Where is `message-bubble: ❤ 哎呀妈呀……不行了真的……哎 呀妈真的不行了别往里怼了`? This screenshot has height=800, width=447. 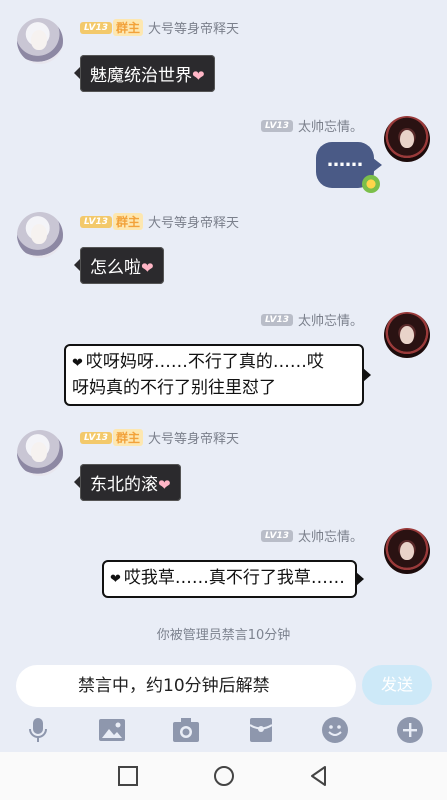
message-bubble: ❤ 哎呀妈呀……不行了真的……哎 呀妈真的不行了别往里怼了 is located at coordinates (217, 375).